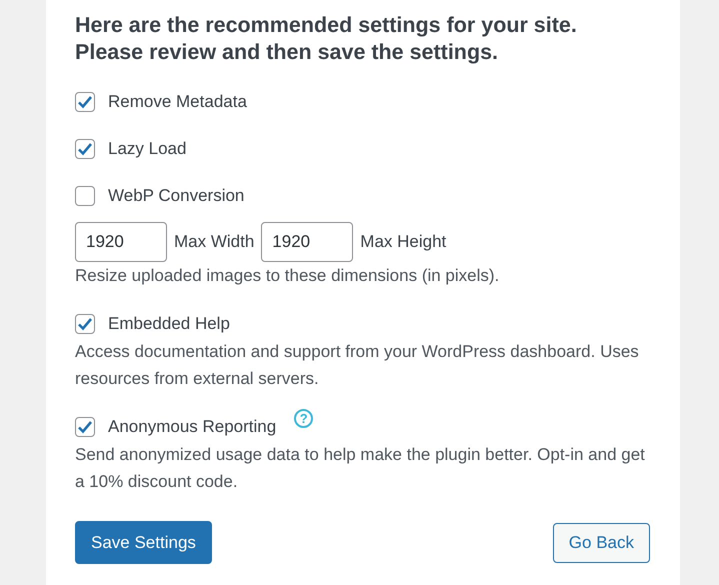  I want to click on back-button: Go Back, so click(601, 543).